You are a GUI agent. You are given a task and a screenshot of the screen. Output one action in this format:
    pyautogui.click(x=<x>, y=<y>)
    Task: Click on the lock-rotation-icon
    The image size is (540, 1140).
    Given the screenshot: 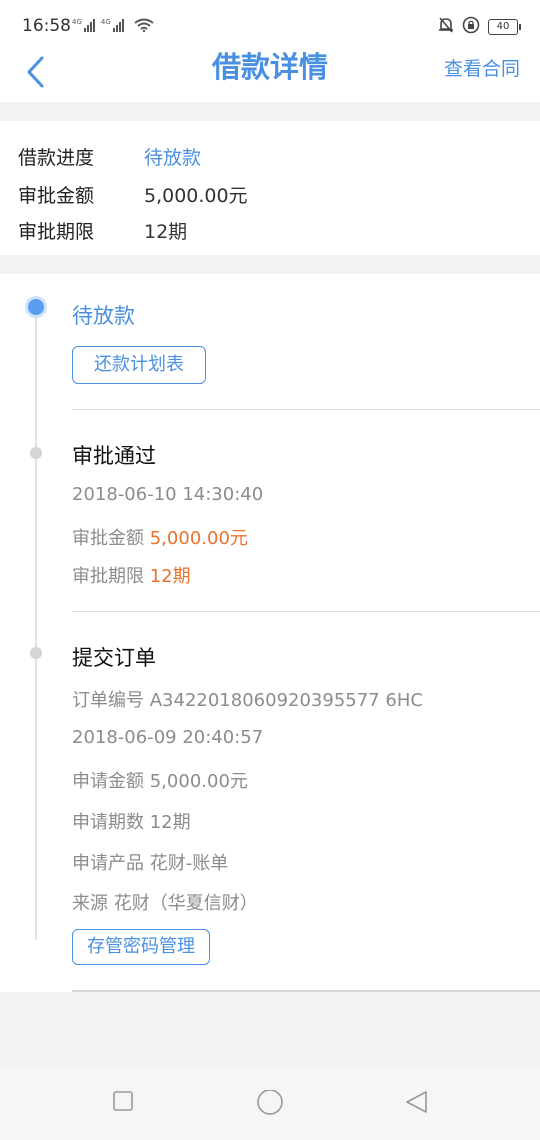 What is the action you would take?
    pyautogui.click(x=471, y=27)
    